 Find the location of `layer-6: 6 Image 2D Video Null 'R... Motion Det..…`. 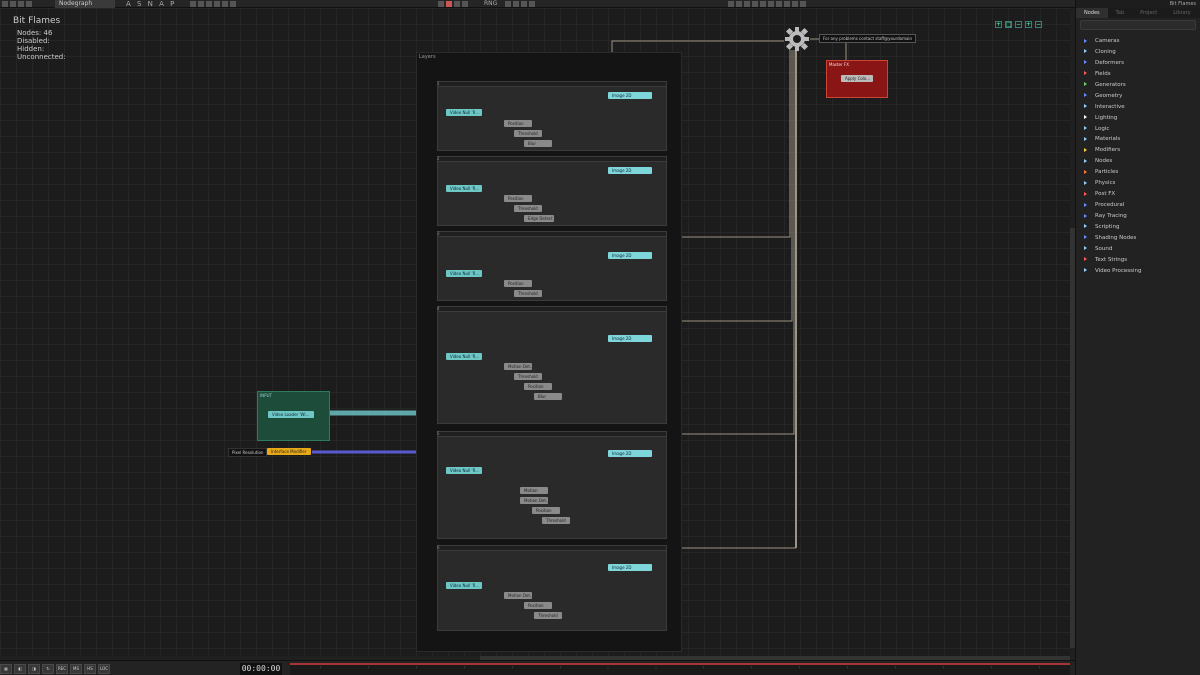

layer-6: 6 Image 2D Video Null 'R... Motion Det..… is located at coordinates (552, 588).